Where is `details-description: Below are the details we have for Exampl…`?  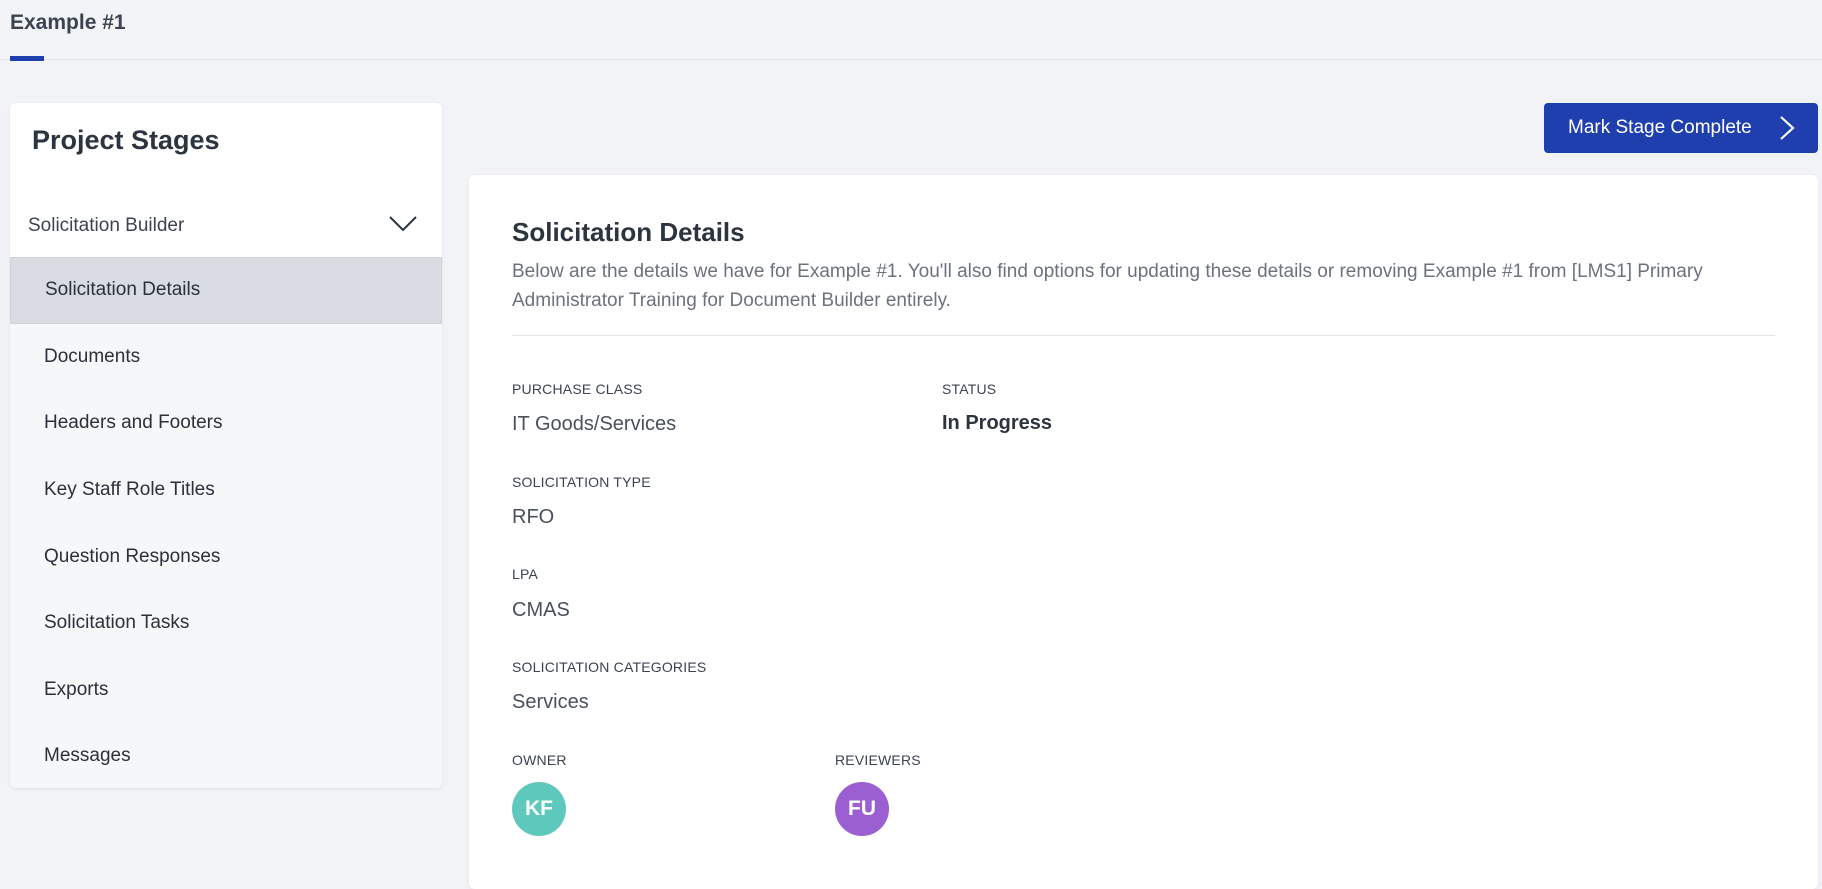
details-description: Below are the details we have for Exampl… is located at coordinates (1107, 286).